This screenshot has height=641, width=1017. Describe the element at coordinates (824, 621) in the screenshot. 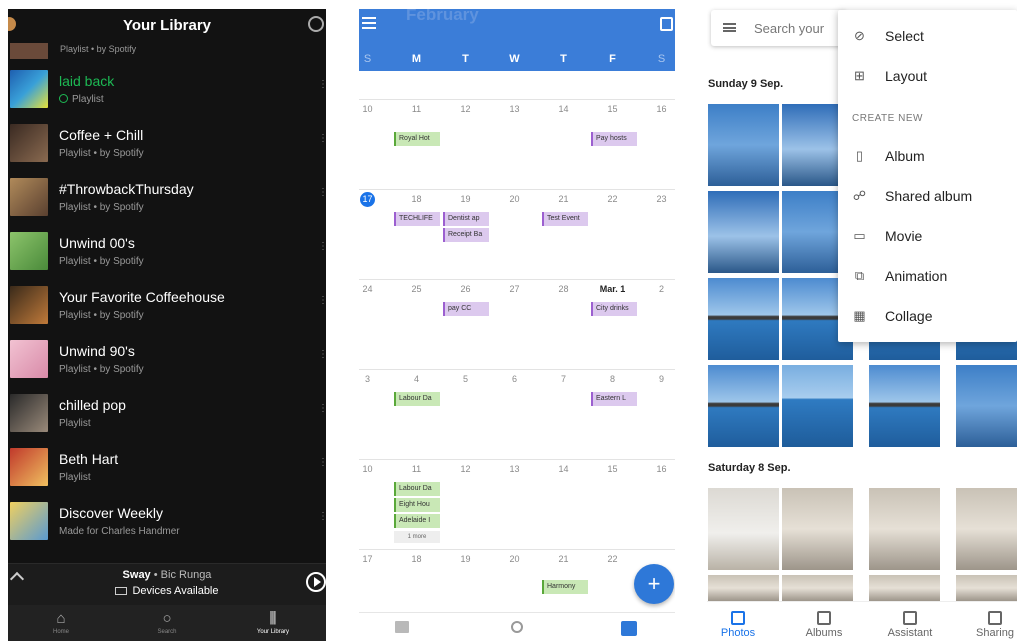

I see `nav-albums: Albums` at that location.